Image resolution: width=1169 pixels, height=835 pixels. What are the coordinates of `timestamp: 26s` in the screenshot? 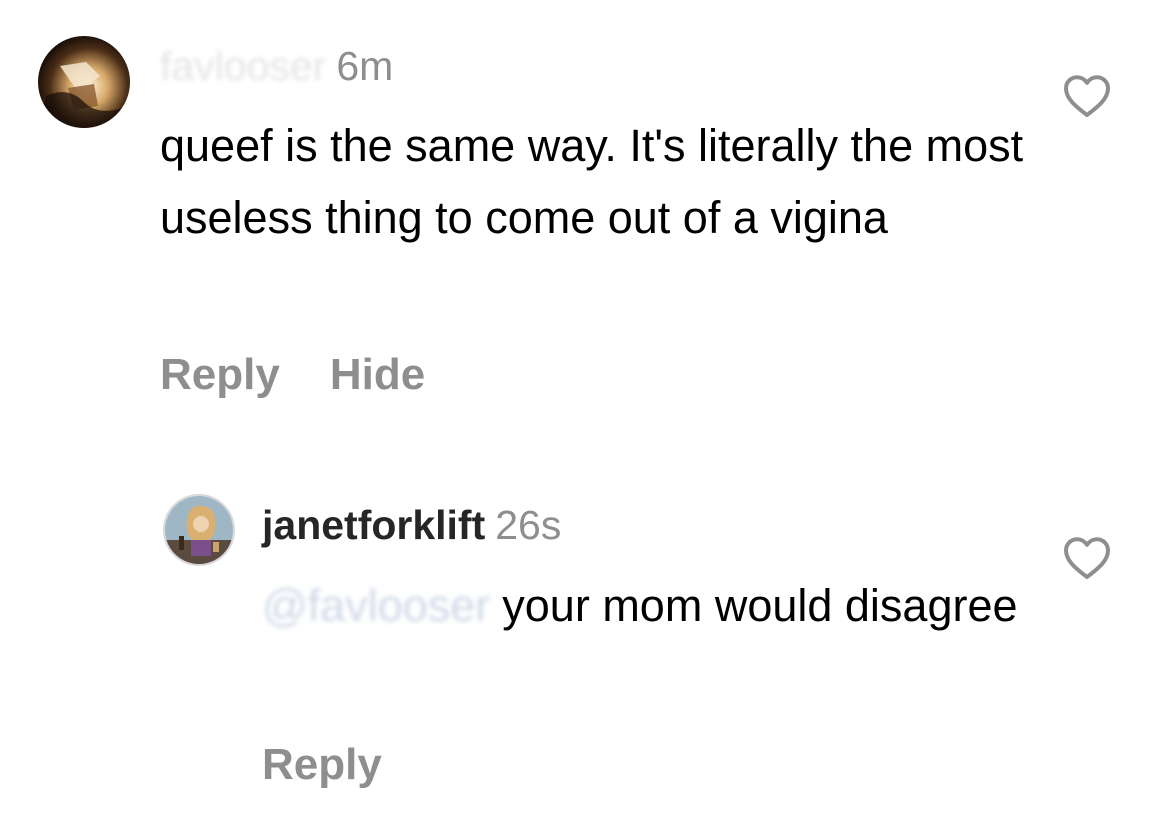 It's located at (528, 525).